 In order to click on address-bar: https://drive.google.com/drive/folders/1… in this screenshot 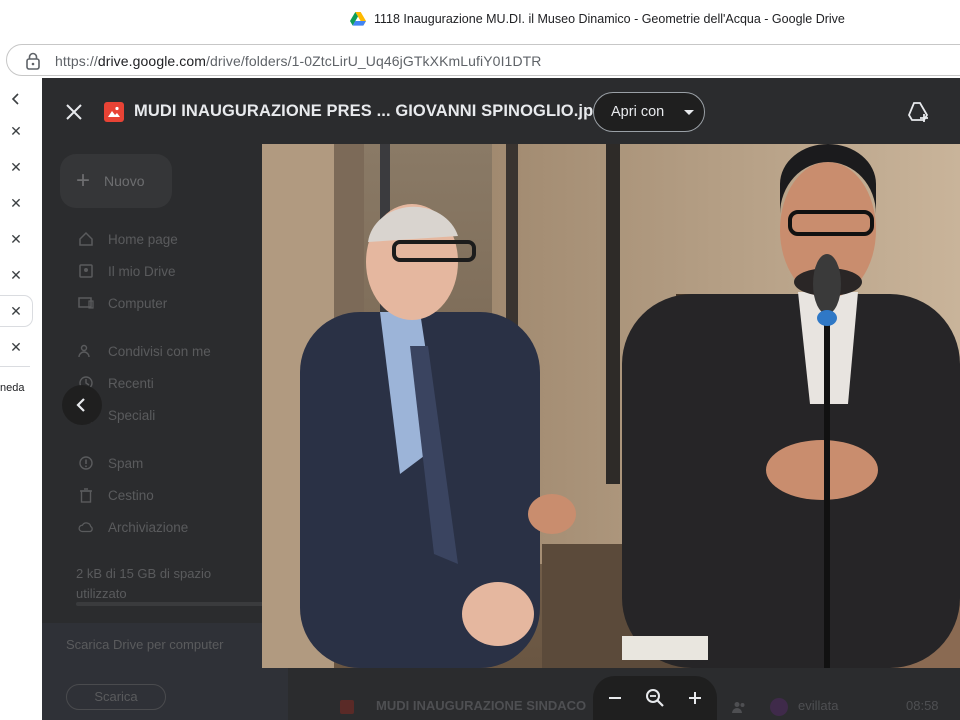, I will do `click(483, 60)`.